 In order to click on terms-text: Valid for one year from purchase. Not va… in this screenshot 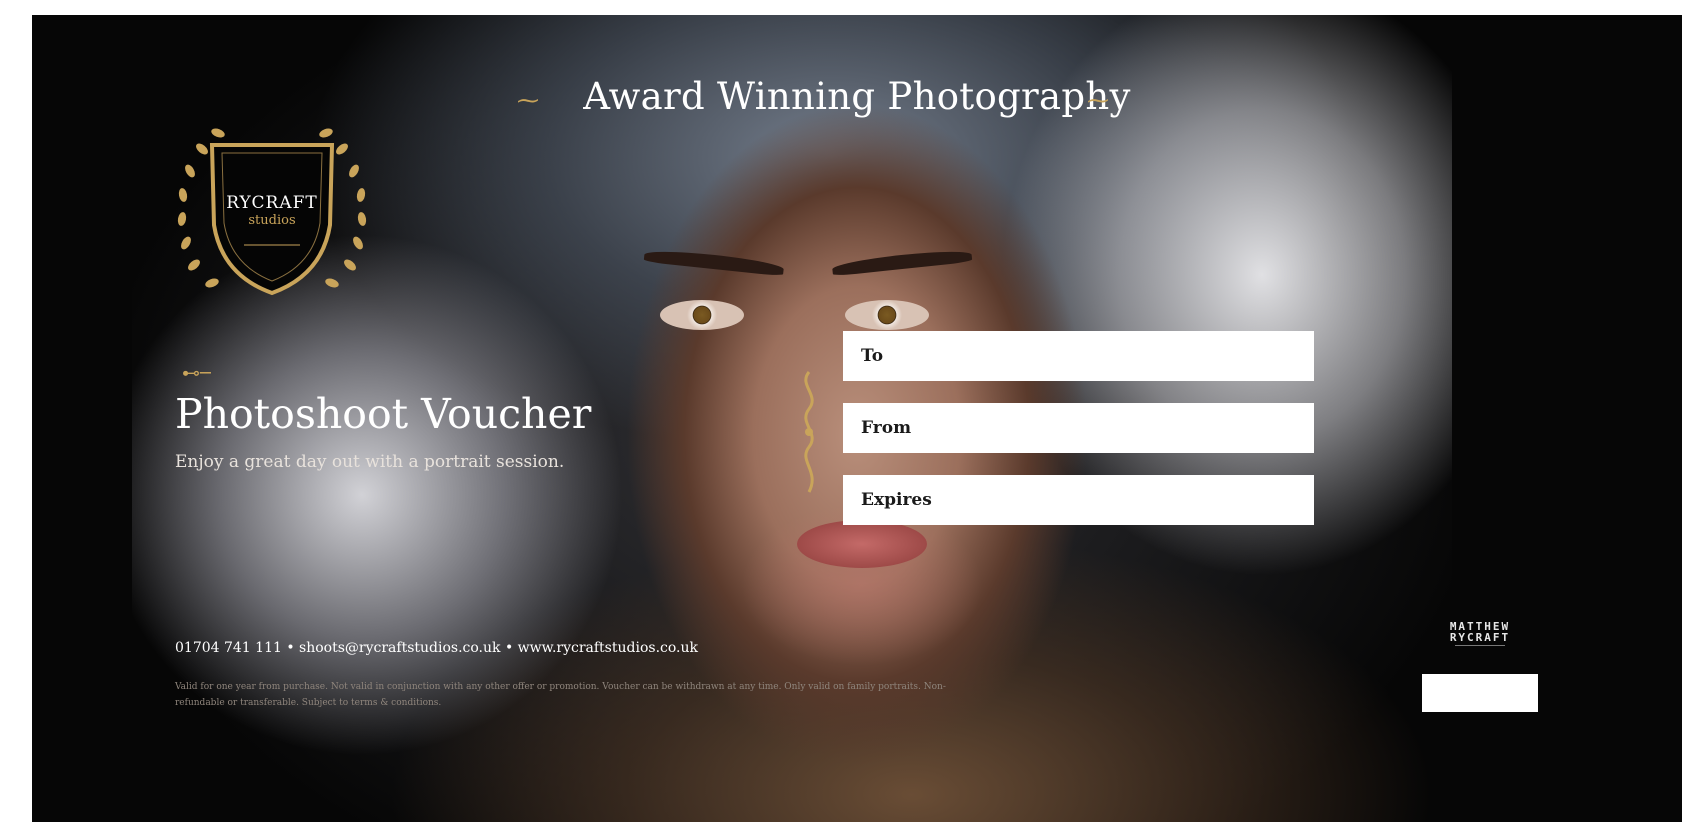, I will do `click(560, 695)`.